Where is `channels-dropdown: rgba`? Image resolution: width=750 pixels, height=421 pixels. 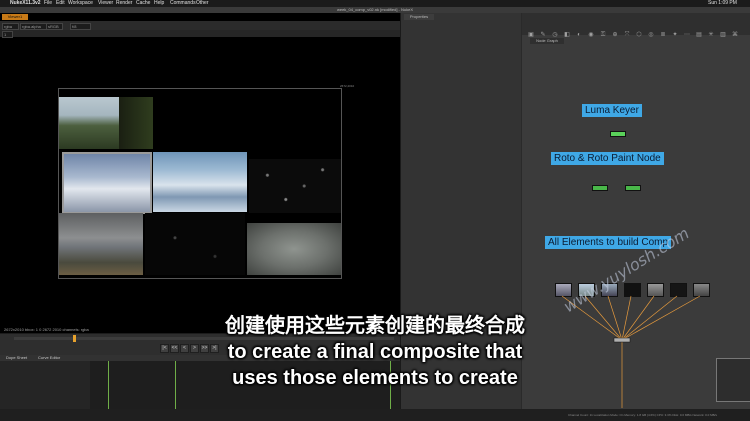
channels-dropdown: rgba is located at coordinates (10, 26).